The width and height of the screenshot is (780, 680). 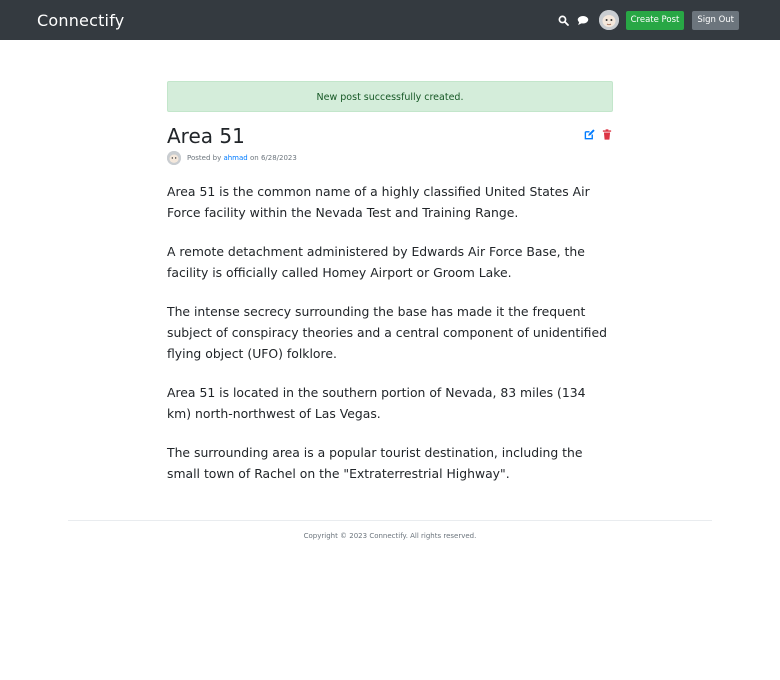 What do you see at coordinates (390, 158) in the screenshot?
I see `post-meta: Posted by ahmad on 6/28/2023` at bounding box center [390, 158].